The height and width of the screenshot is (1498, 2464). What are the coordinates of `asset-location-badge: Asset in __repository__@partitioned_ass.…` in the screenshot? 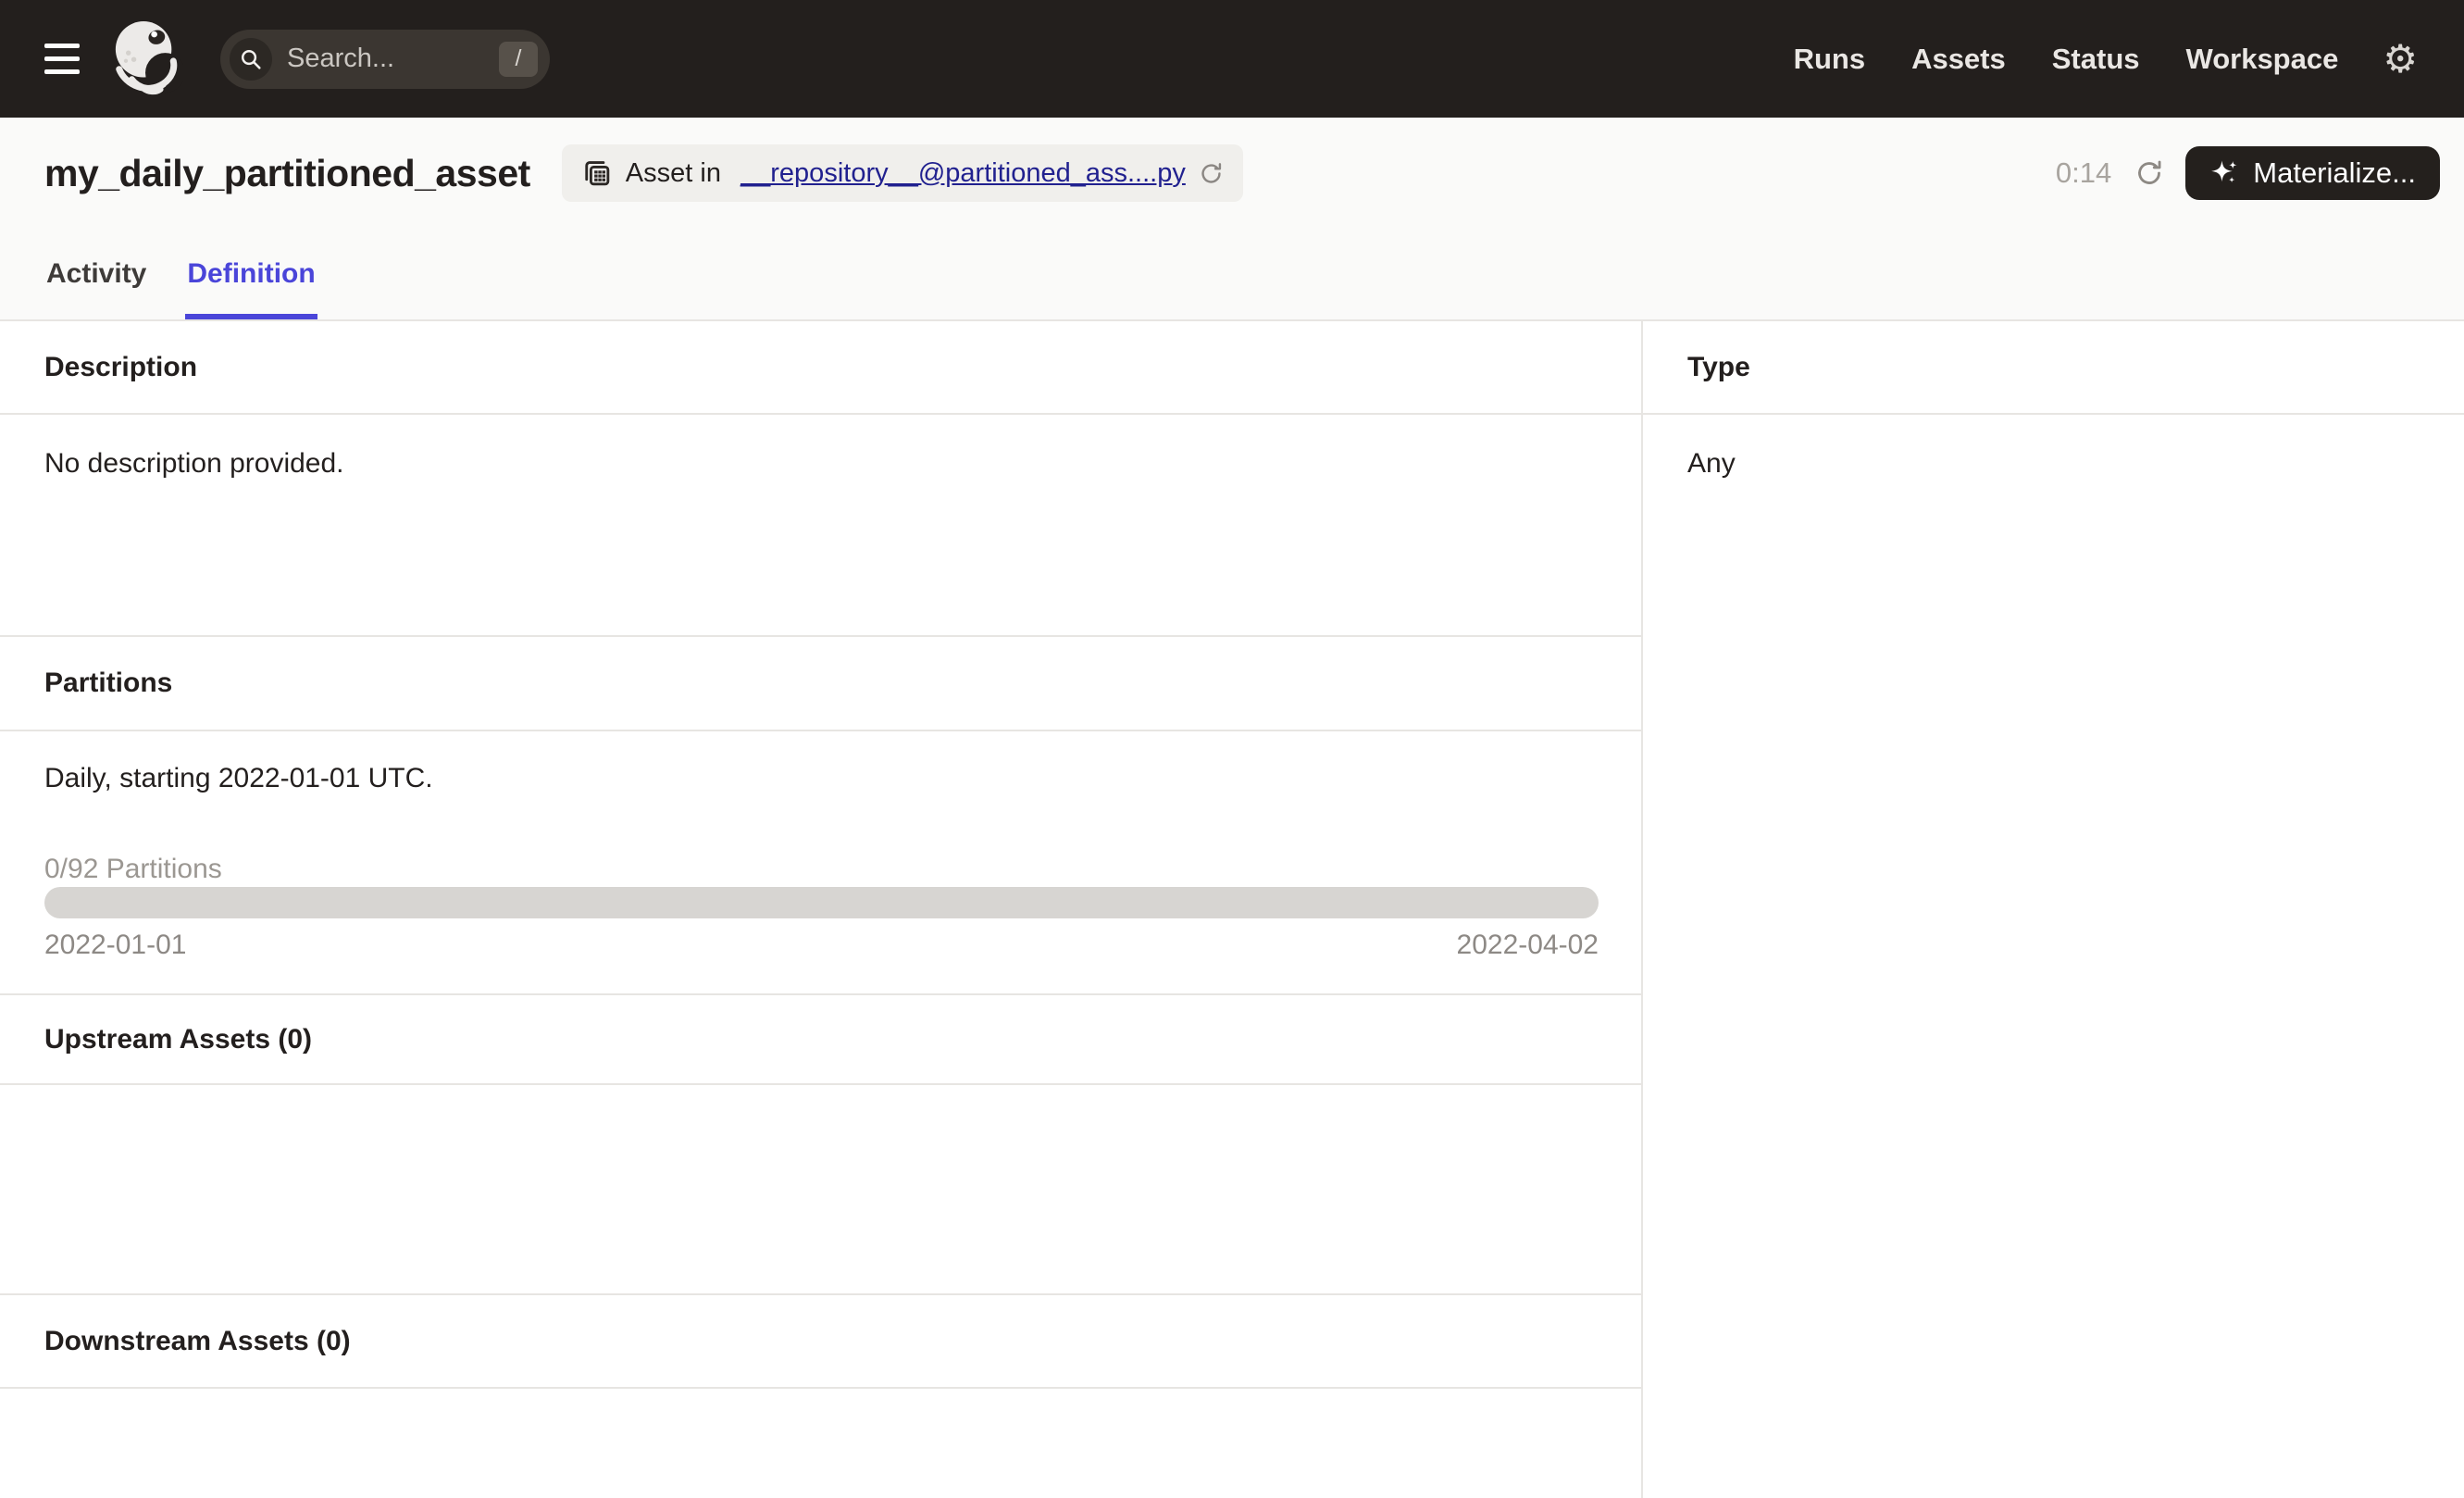 It's located at (902, 173).